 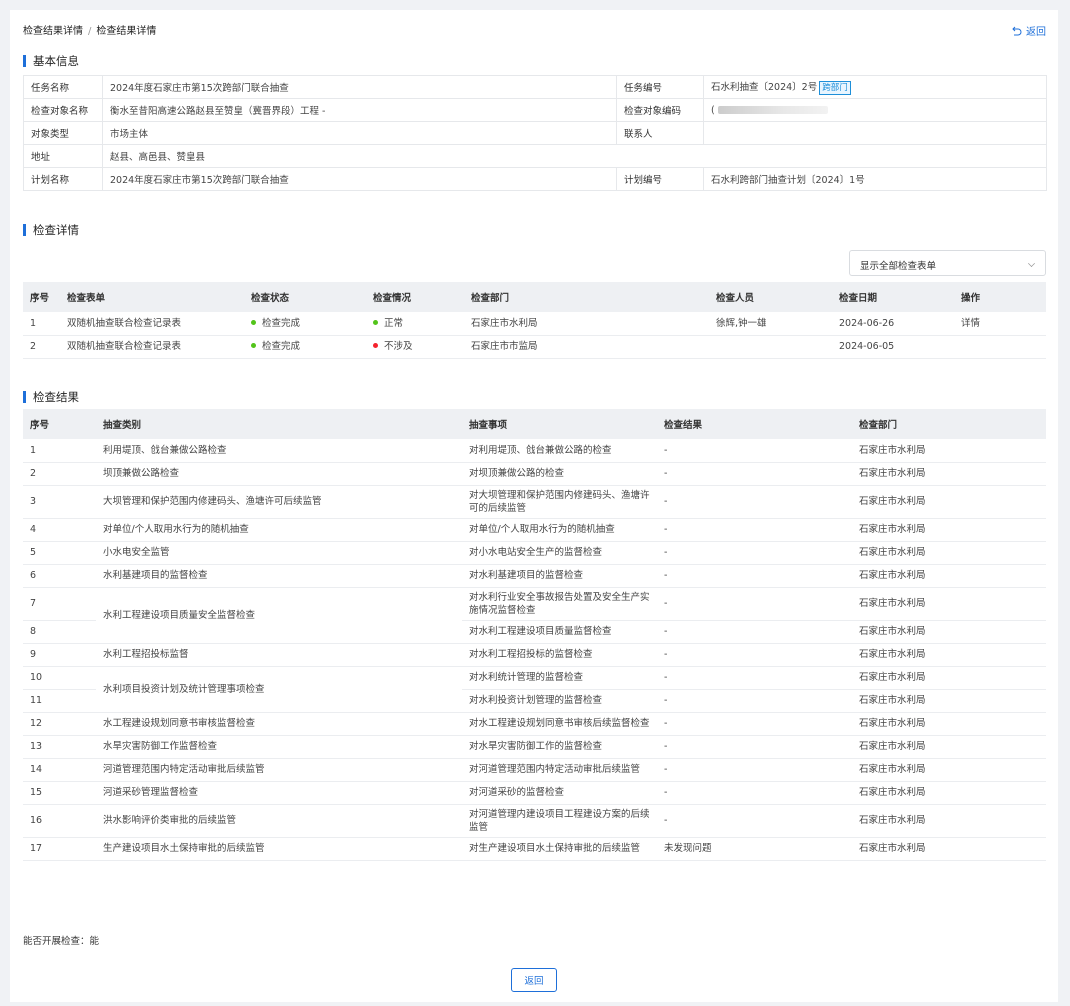 What do you see at coordinates (59, 553) in the screenshot?
I see `row-no: 5` at bounding box center [59, 553].